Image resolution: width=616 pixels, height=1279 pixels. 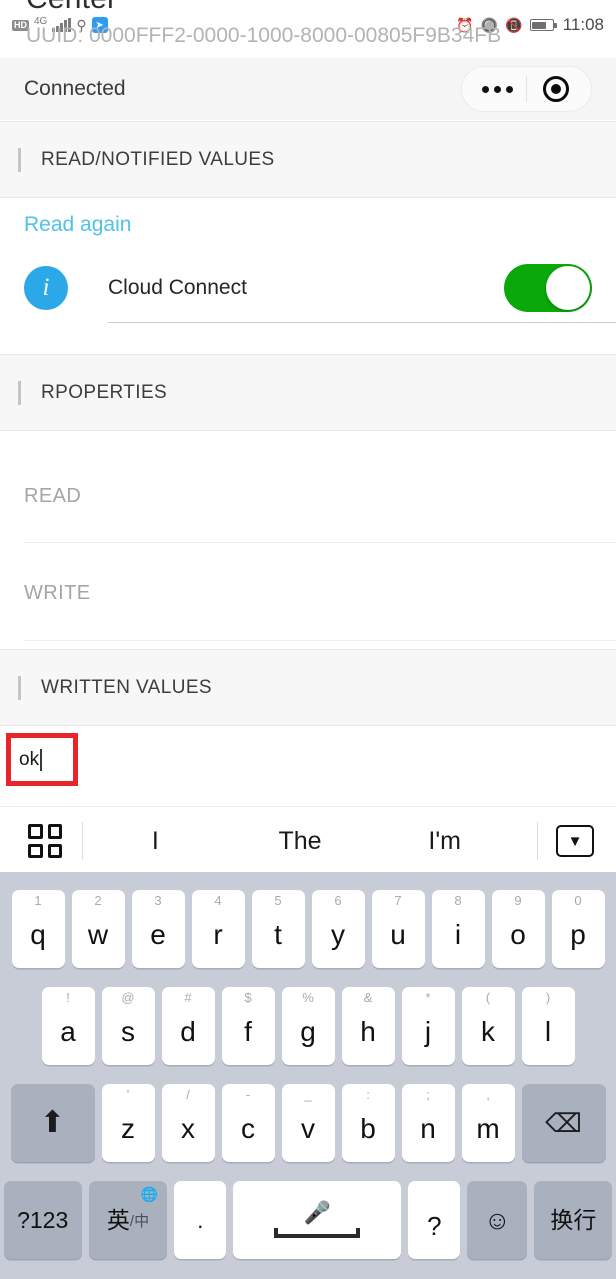 What do you see at coordinates (308, 1026) in the screenshot?
I see `key-g: % g` at bounding box center [308, 1026].